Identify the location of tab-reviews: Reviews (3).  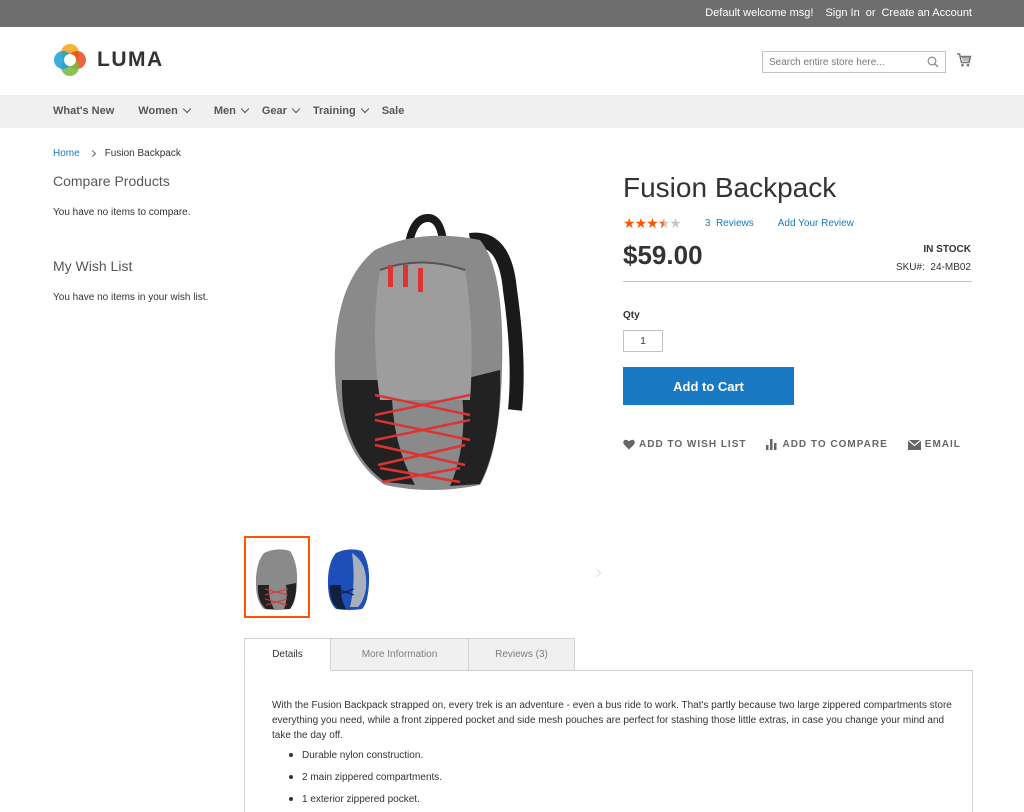
(521, 654).